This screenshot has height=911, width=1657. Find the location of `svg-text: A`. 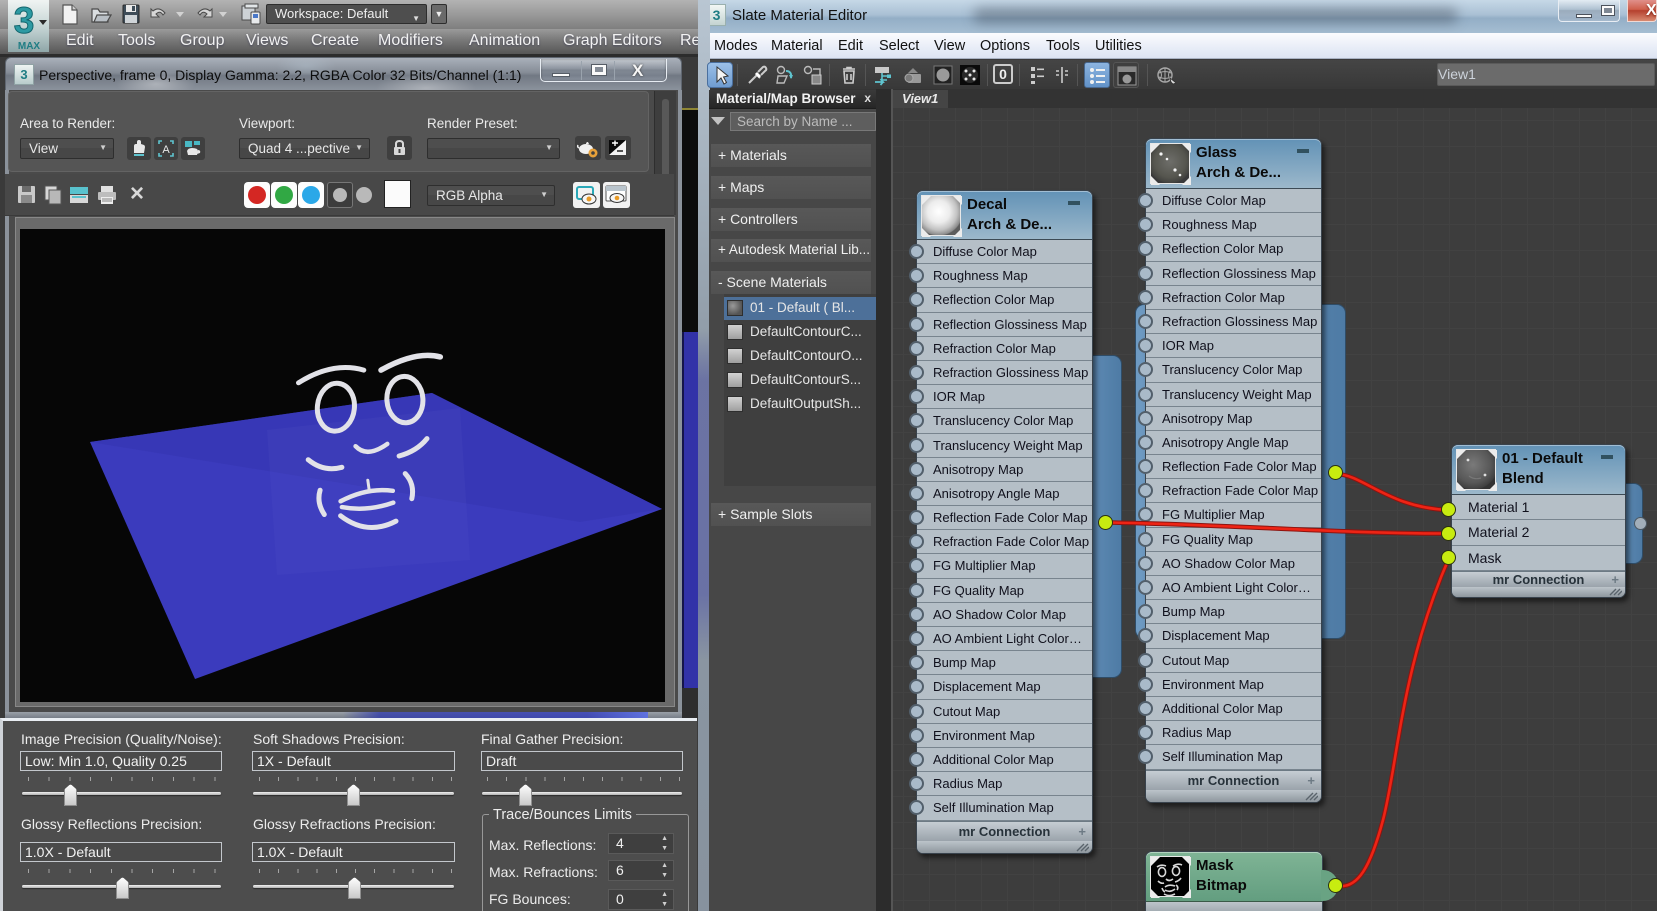

svg-text: A is located at coordinates (166, 150).